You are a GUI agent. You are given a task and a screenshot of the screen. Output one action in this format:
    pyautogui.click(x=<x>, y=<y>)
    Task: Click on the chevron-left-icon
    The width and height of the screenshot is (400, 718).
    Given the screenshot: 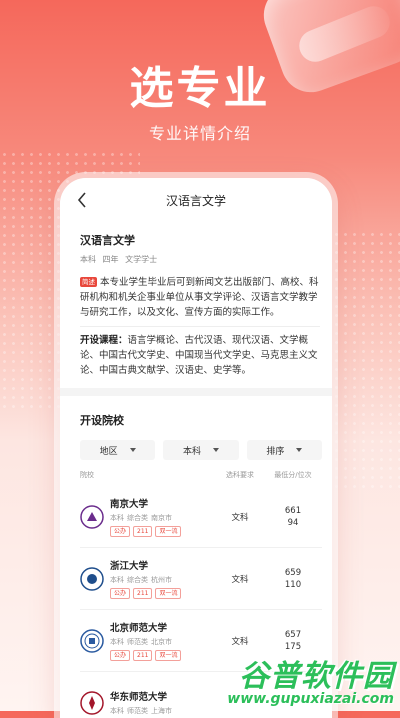 What is the action you would take?
    pyautogui.click(x=81, y=200)
    